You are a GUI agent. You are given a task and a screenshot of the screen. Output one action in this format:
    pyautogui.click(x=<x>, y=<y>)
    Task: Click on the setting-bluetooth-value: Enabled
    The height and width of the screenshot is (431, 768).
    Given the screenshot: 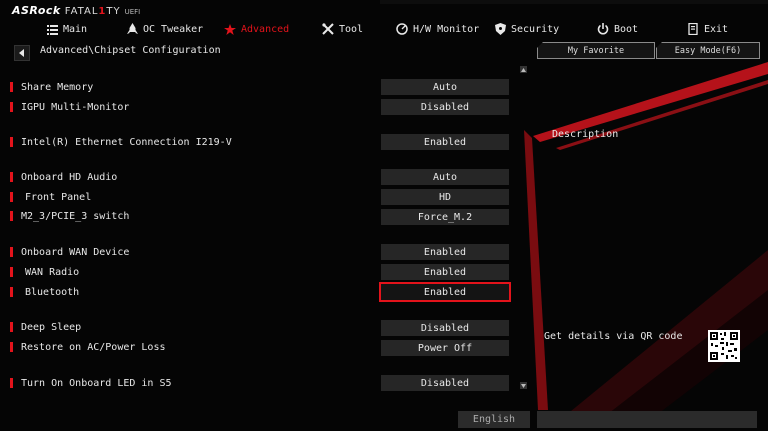 What is the action you would take?
    pyautogui.click(x=445, y=292)
    